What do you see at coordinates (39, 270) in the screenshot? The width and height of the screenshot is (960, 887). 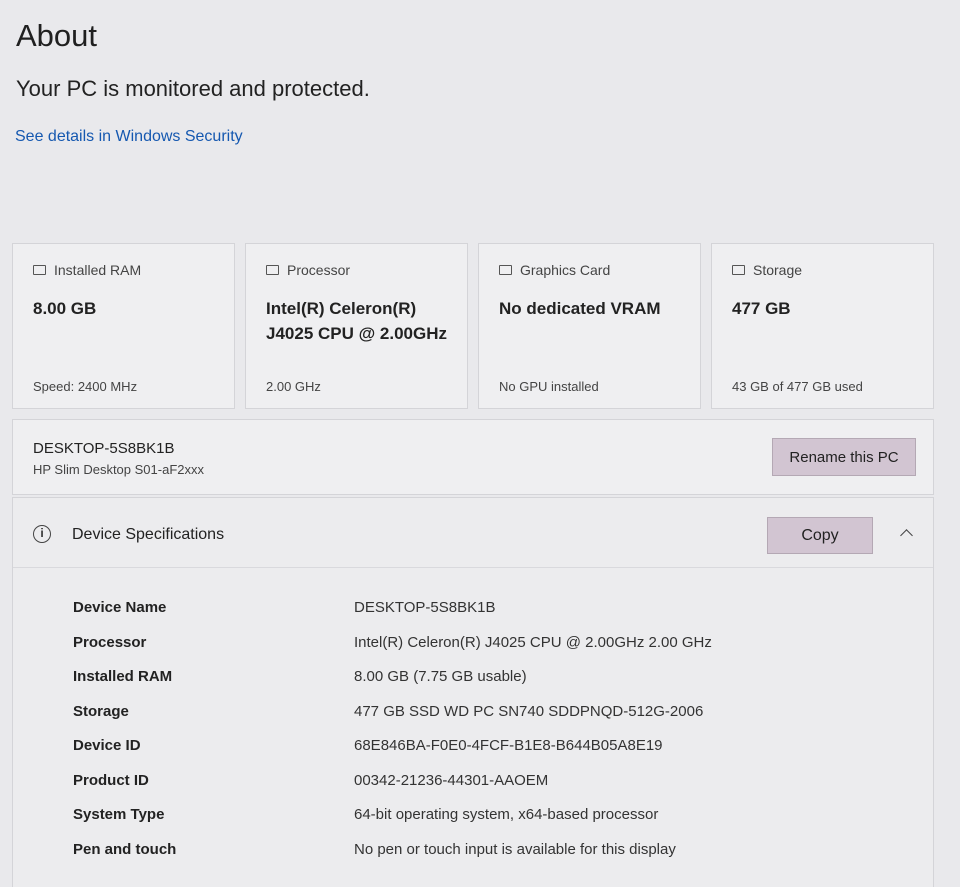 I see `ram-icon` at bounding box center [39, 270].